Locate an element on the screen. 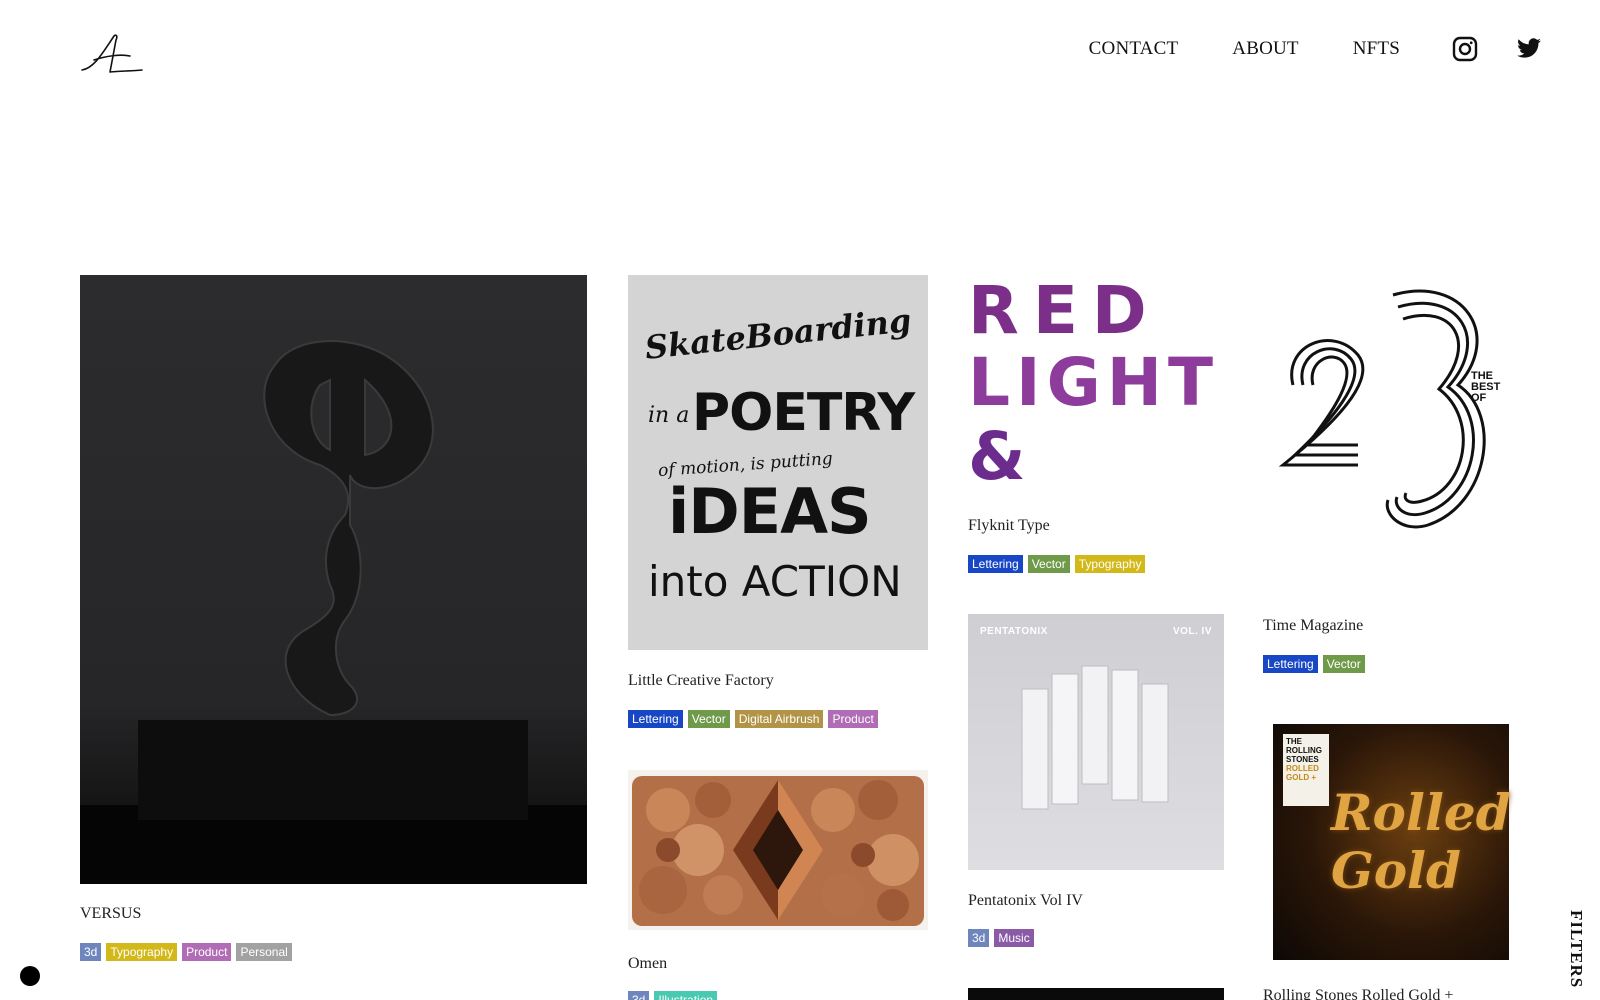 This screenshot has width=1600, height=1000. project-tags-omen: 3d Illustration is located at coordinates (673, 995).